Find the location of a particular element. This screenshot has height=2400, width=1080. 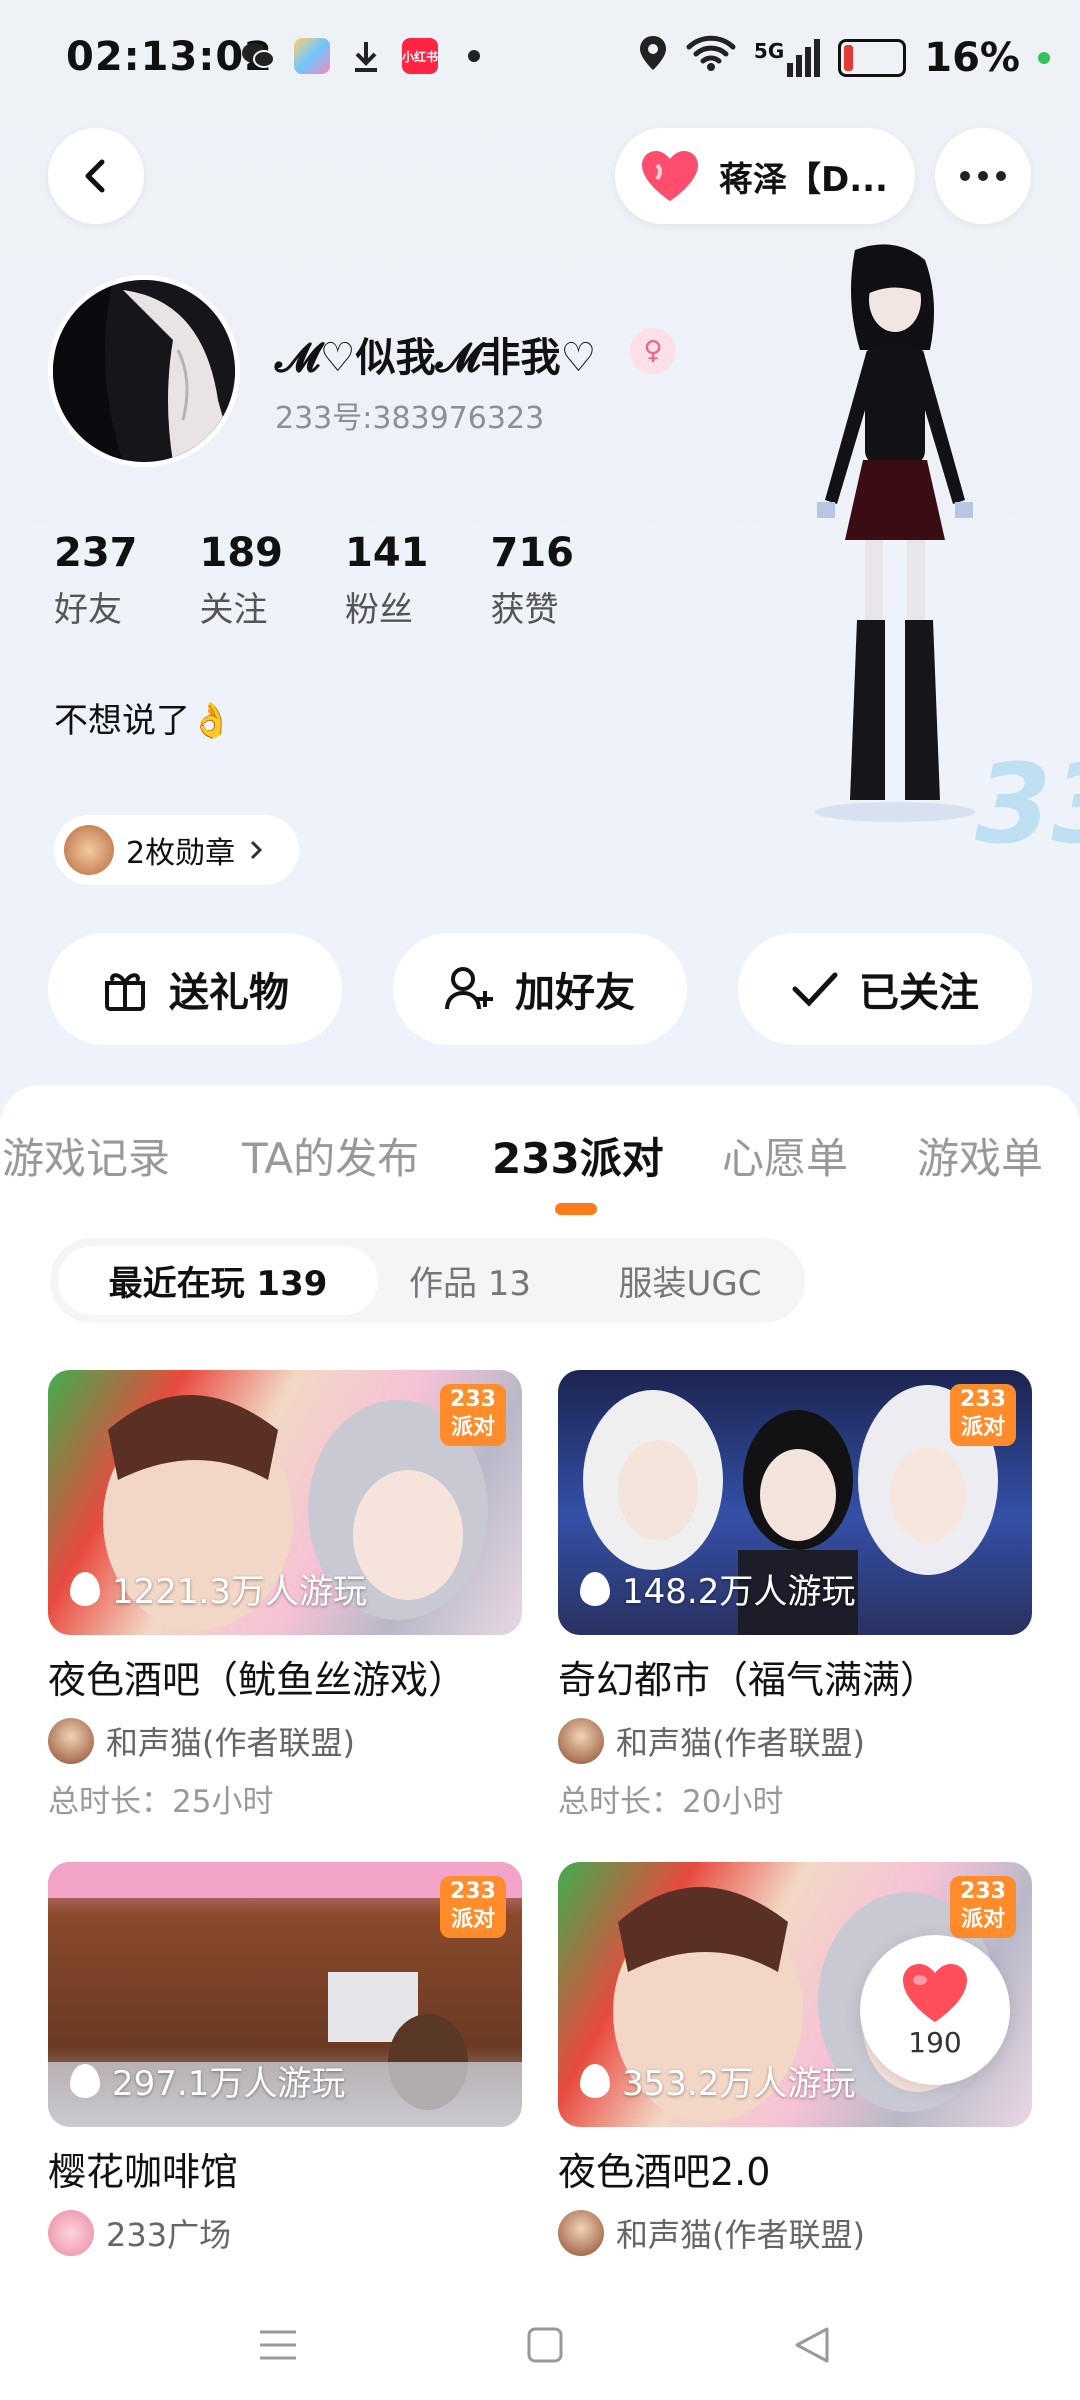

charging-dot is located at coordinates (1044, 58).